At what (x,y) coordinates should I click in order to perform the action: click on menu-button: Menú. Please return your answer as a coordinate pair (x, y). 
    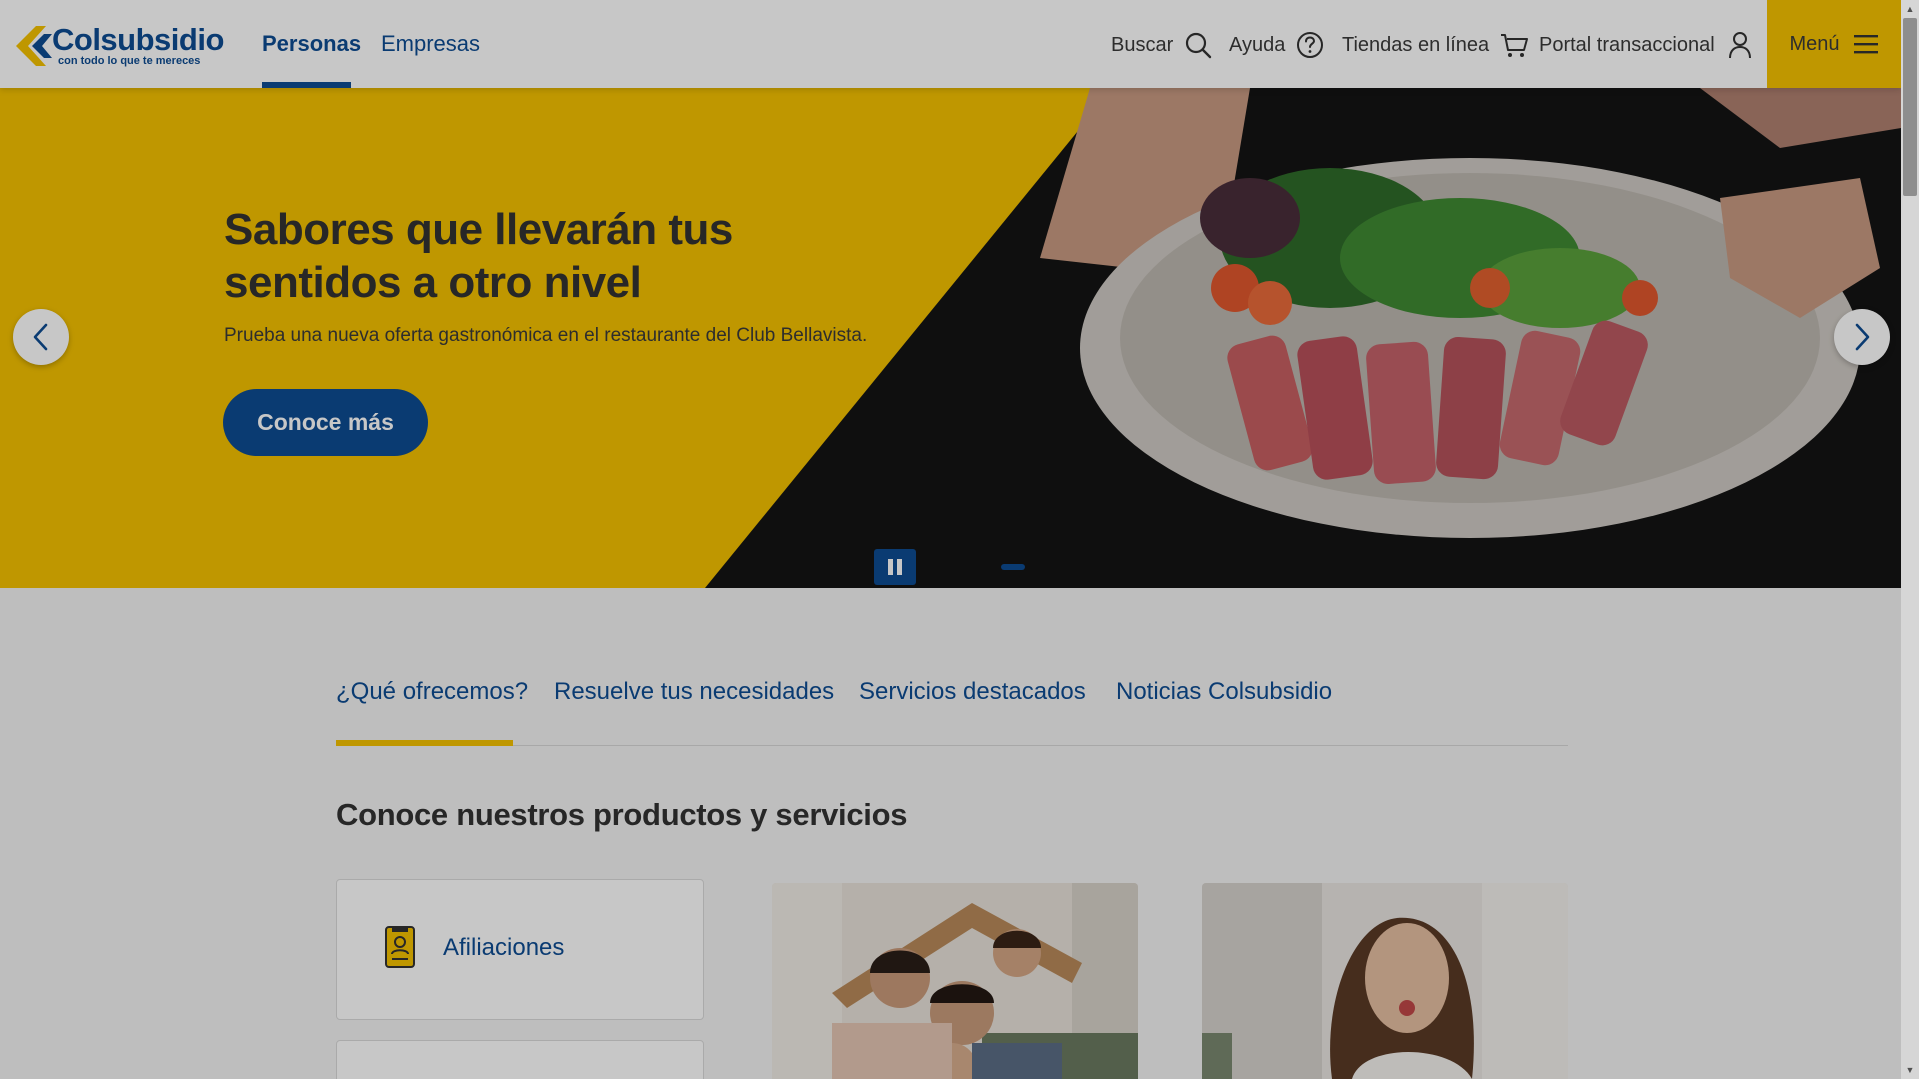
    Looking at the image, I should click on (1834, 44).